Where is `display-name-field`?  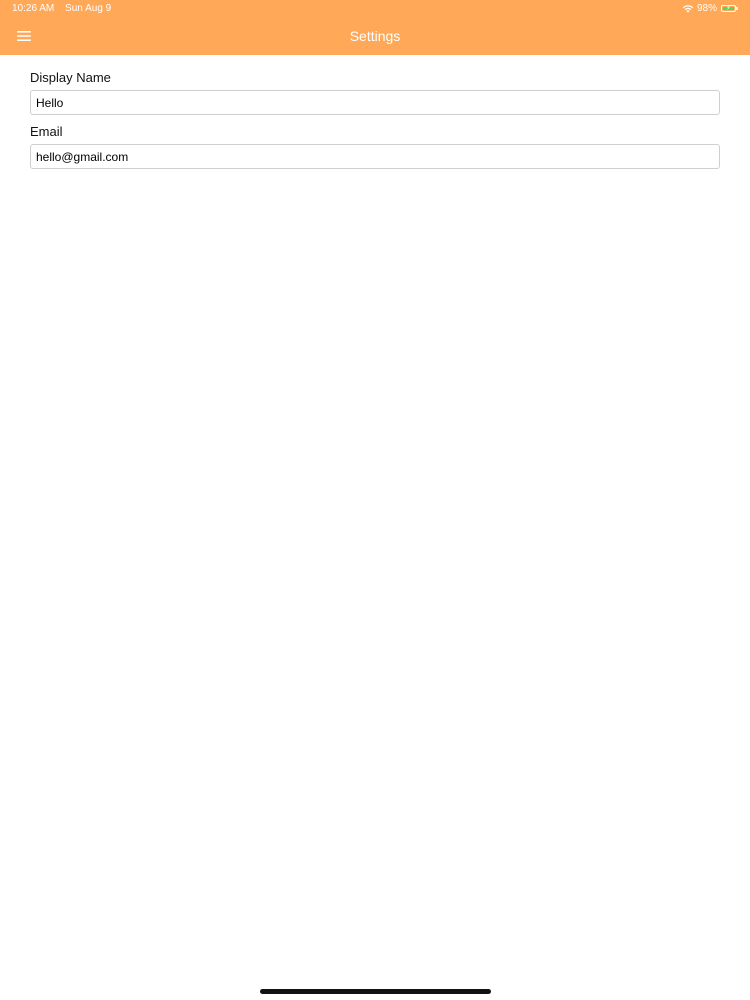 display-name-field is located at coordinates (375, 102).